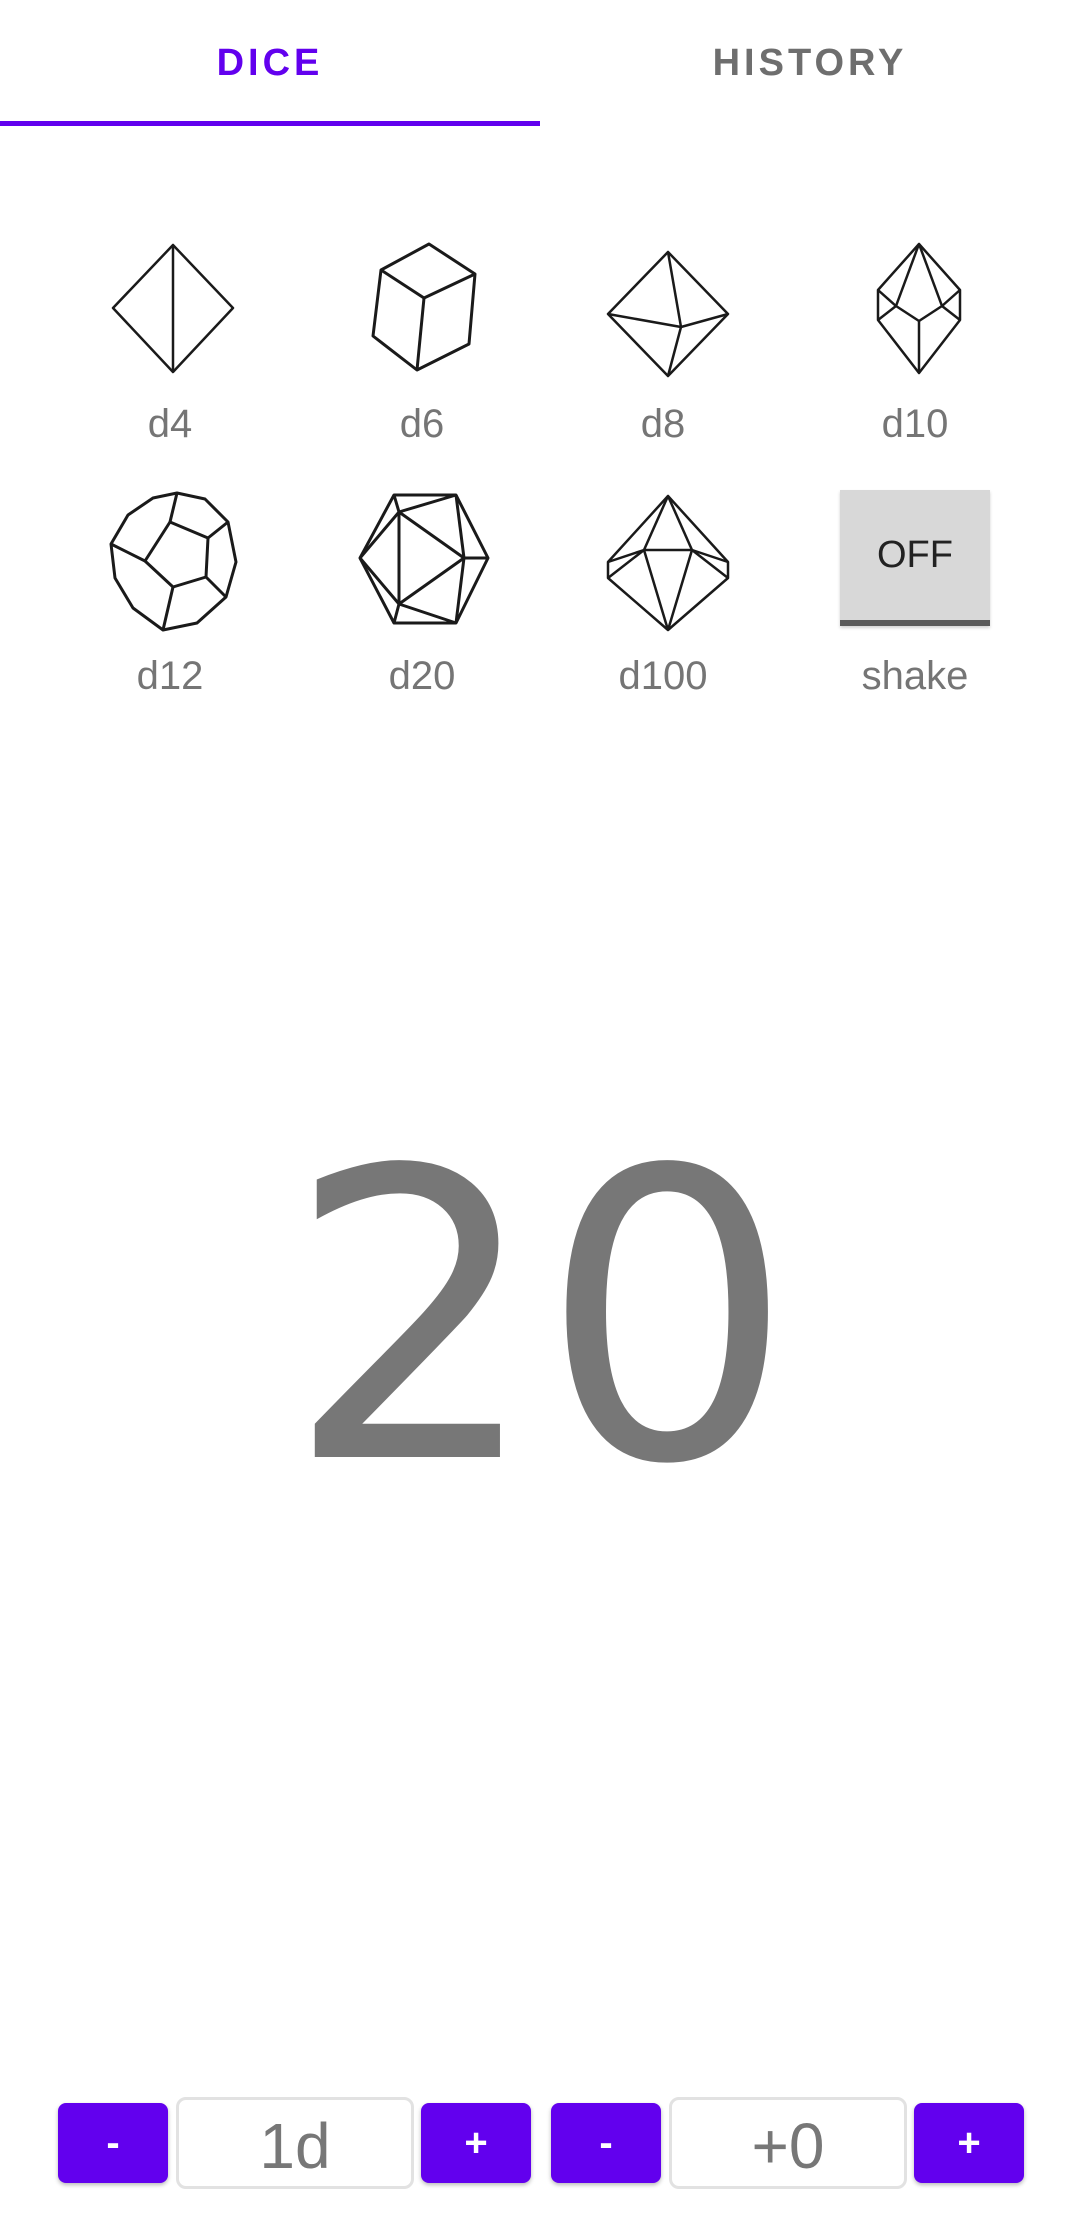 The width and height of the screenshot is (1080, 2220). What do you see at coordinates (668, 314) in the screenshot?
I see `d8-octahedron-icon` at bounding box center [668, 314].